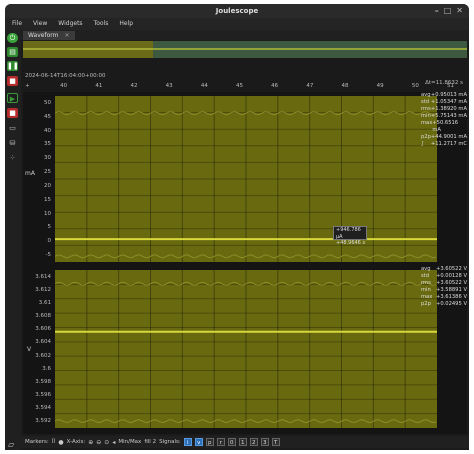  I want to click on tab-label: Waveform, so click(43, 35).